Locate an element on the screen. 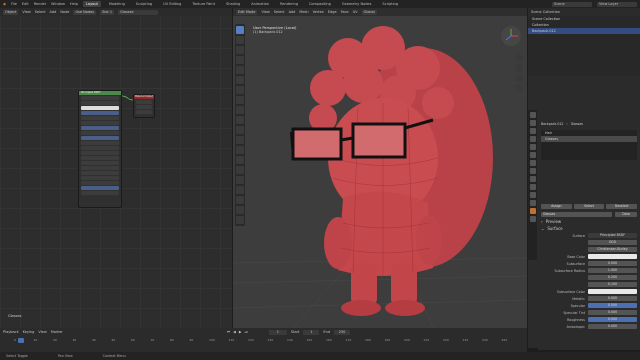 This screenshot has height=360, width=640. blender-logo-icon: ◉ is located at coordinates (4, 4).